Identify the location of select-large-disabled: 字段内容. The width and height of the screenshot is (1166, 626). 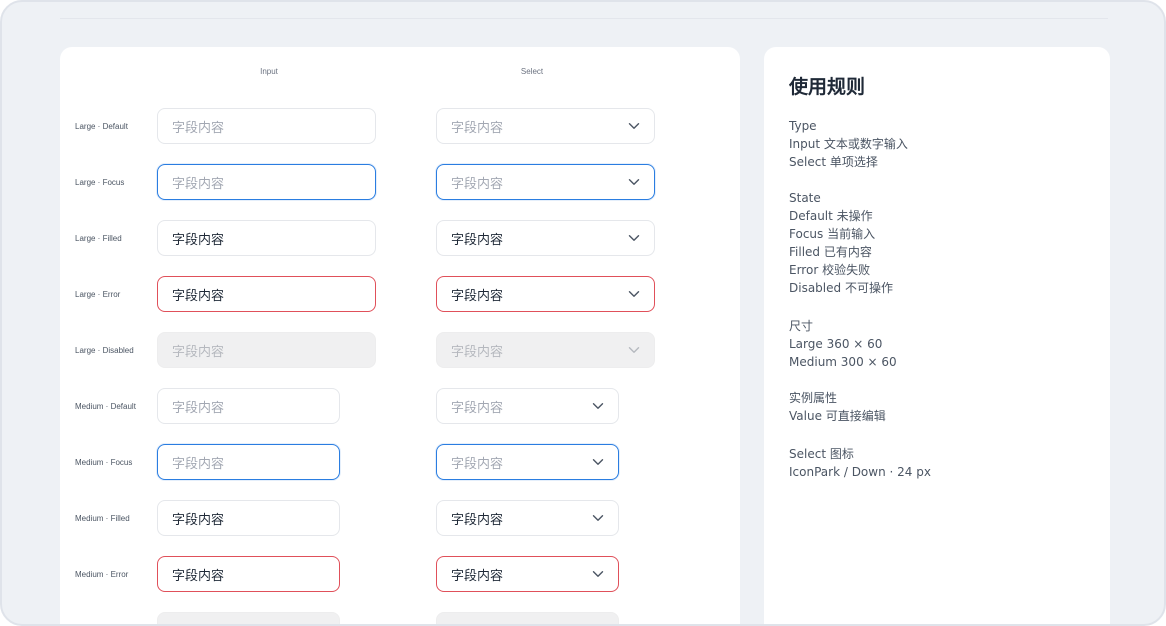
(545, 350).